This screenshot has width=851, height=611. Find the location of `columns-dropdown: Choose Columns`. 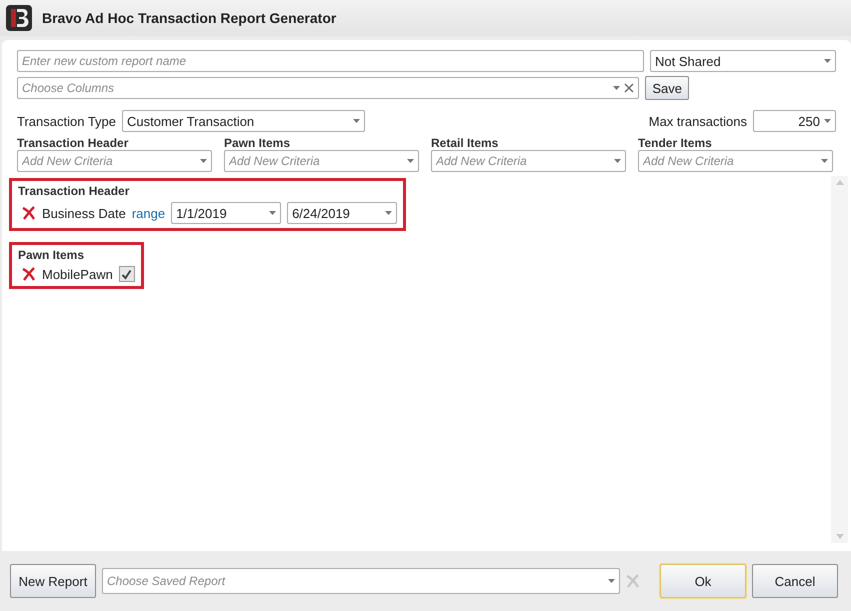

columns-dropdown: Choose Columns is located at coordinates (328, 88).